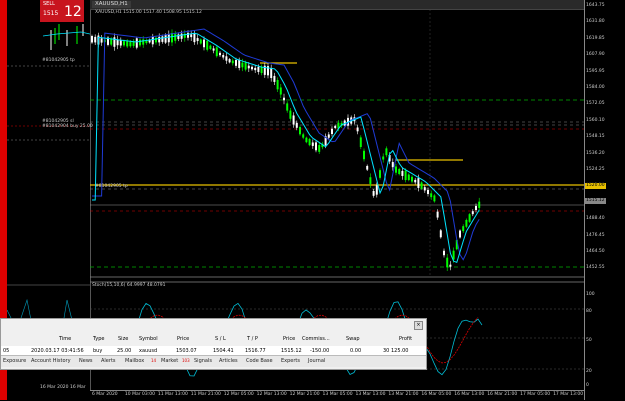  What do you see at coordinates (123, 339) in the screenshot?
I see `col-size: Size` at bounding box center [123, 339].